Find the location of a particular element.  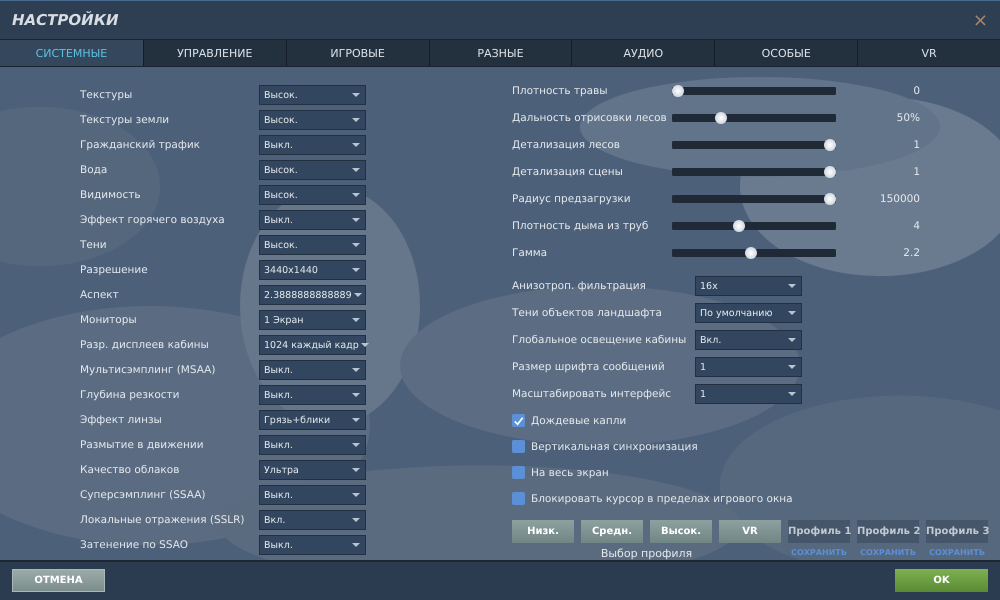

setting-label: Суперсэмплинг (SSAA) is located at coordinates (143, 495).